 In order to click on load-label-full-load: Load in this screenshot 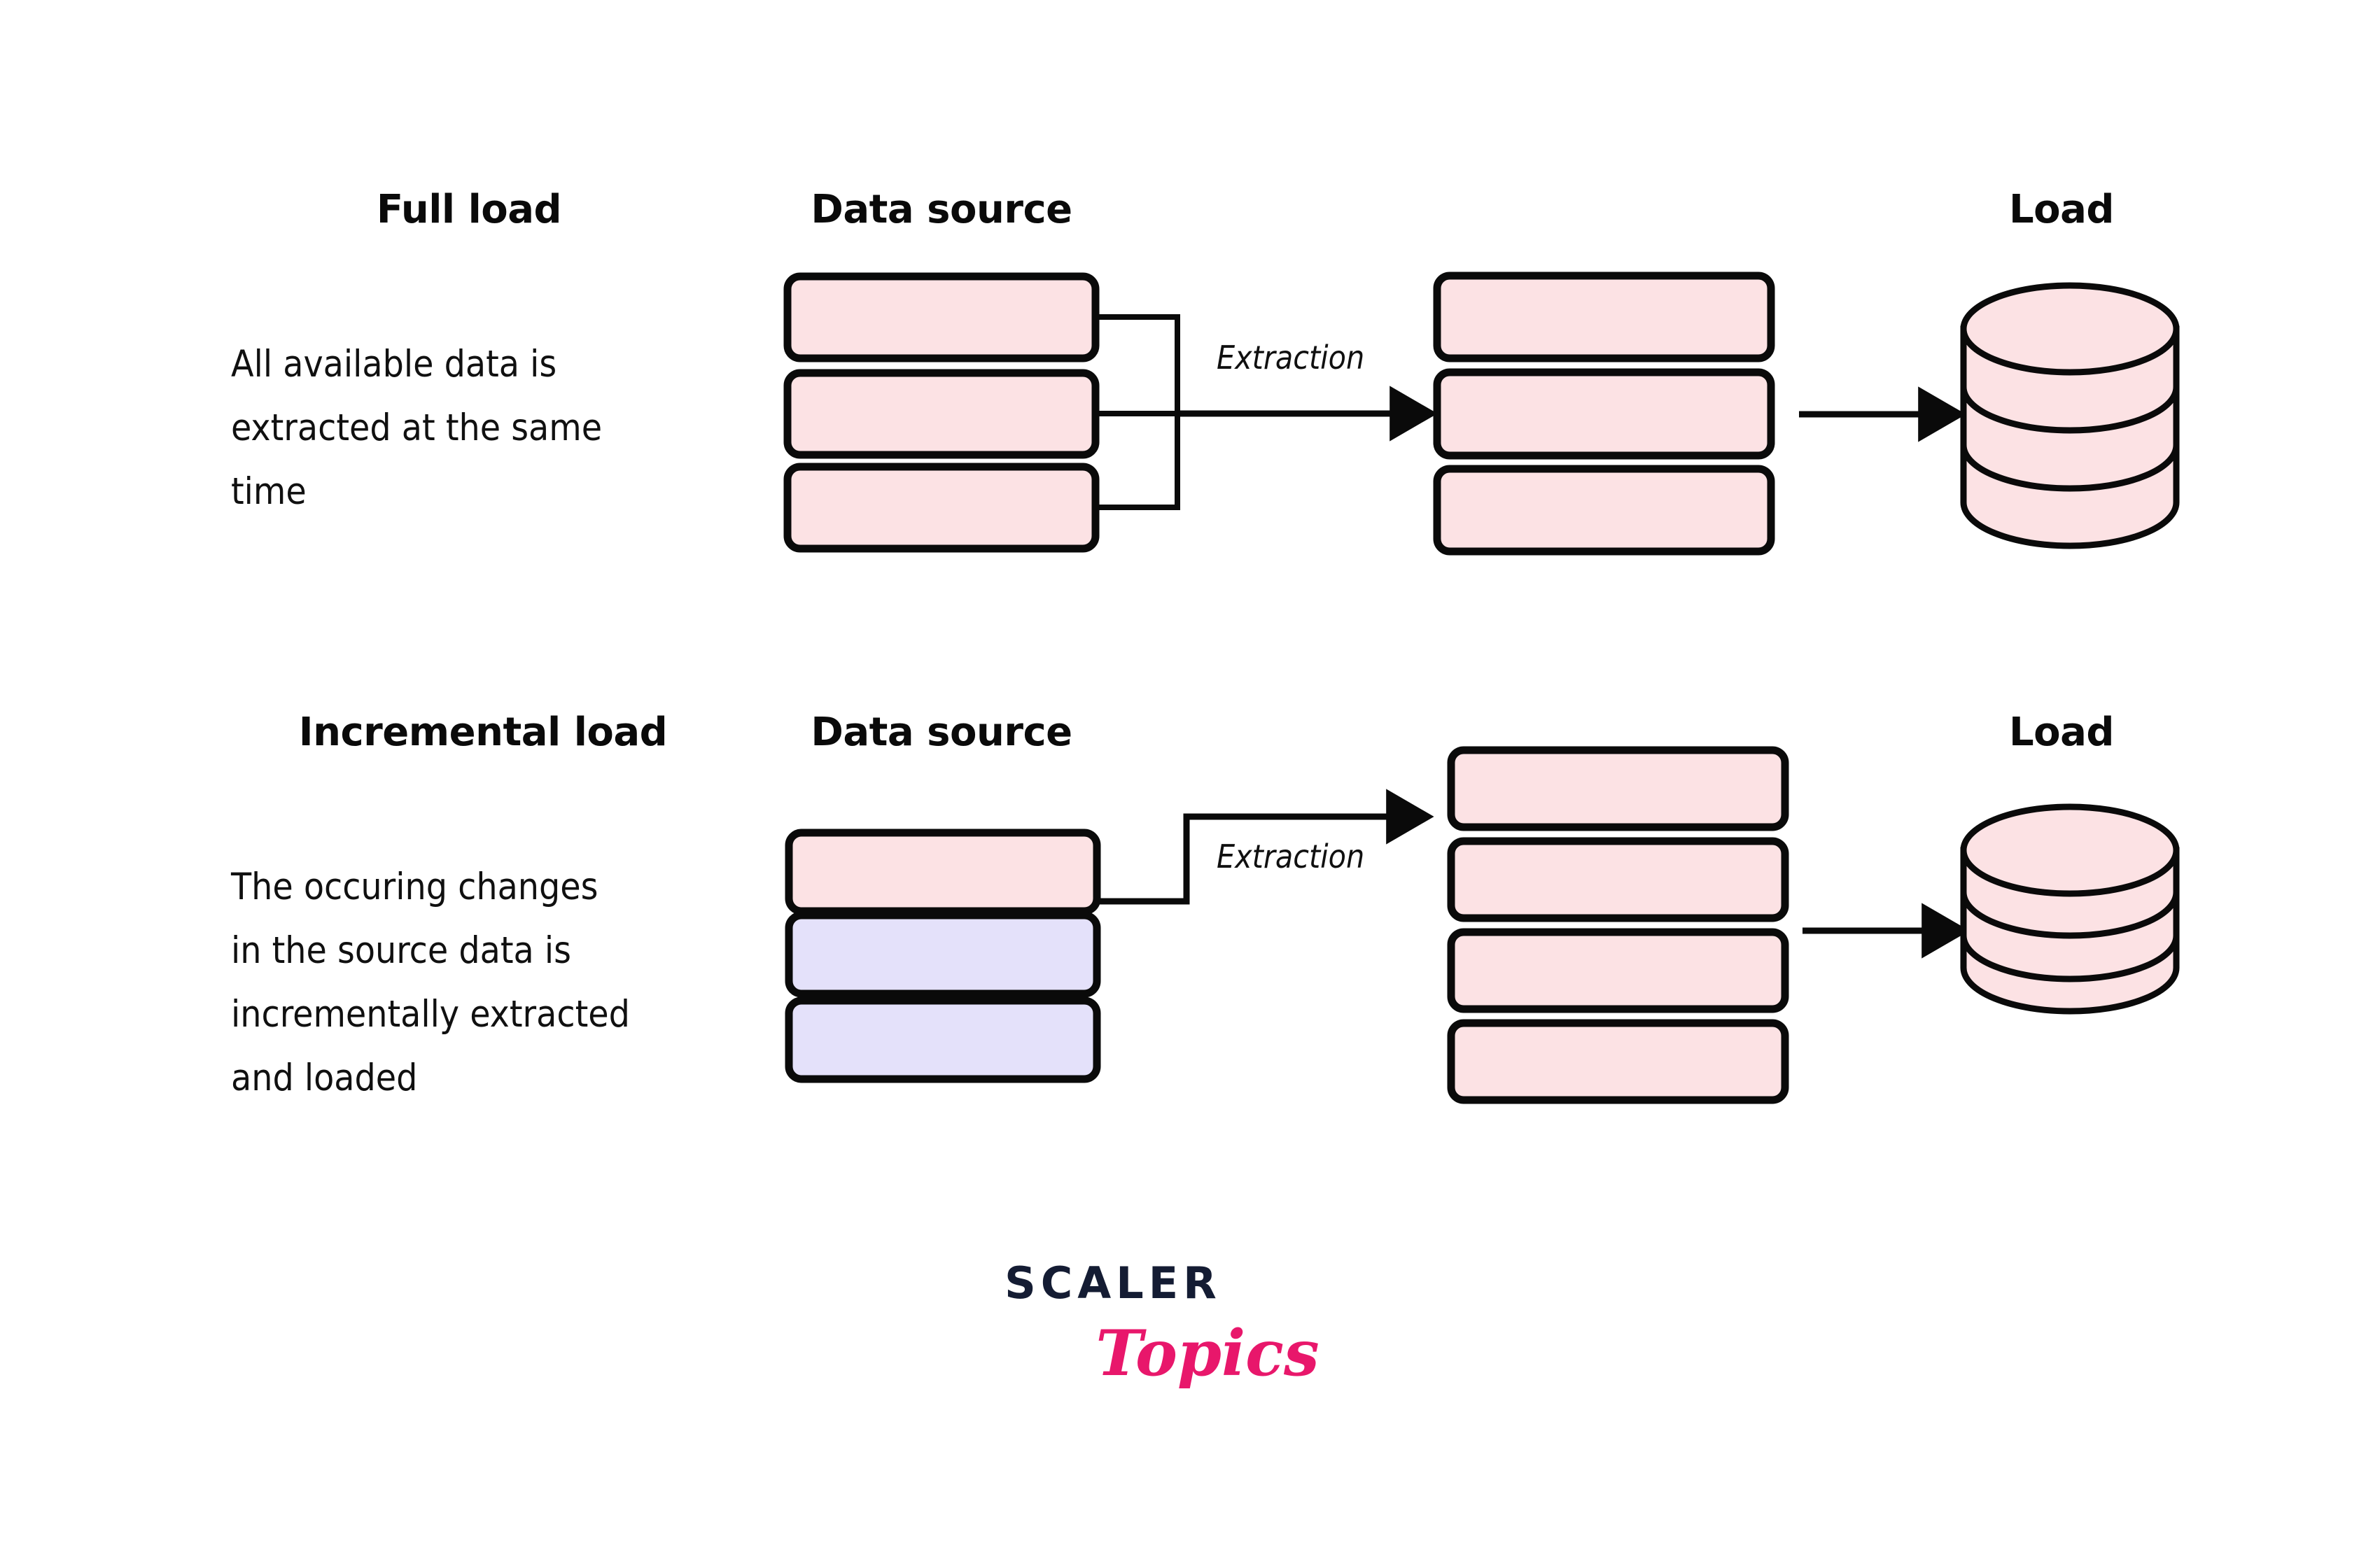, I will do `click(2061, 209)`.